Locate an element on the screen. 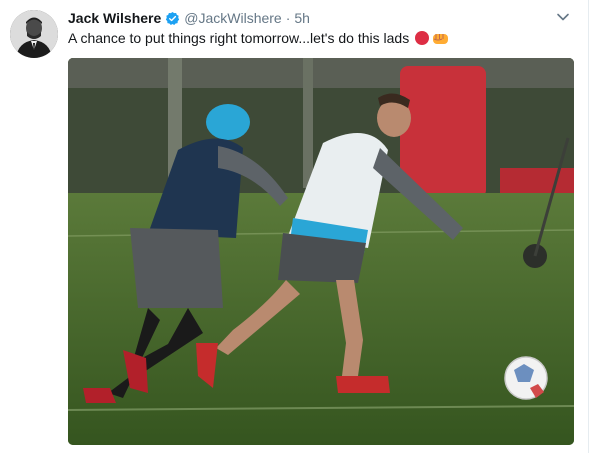  tweet-header: Jack Wilshere @JackWilshere · 5h is located at coordinates (189, 18).